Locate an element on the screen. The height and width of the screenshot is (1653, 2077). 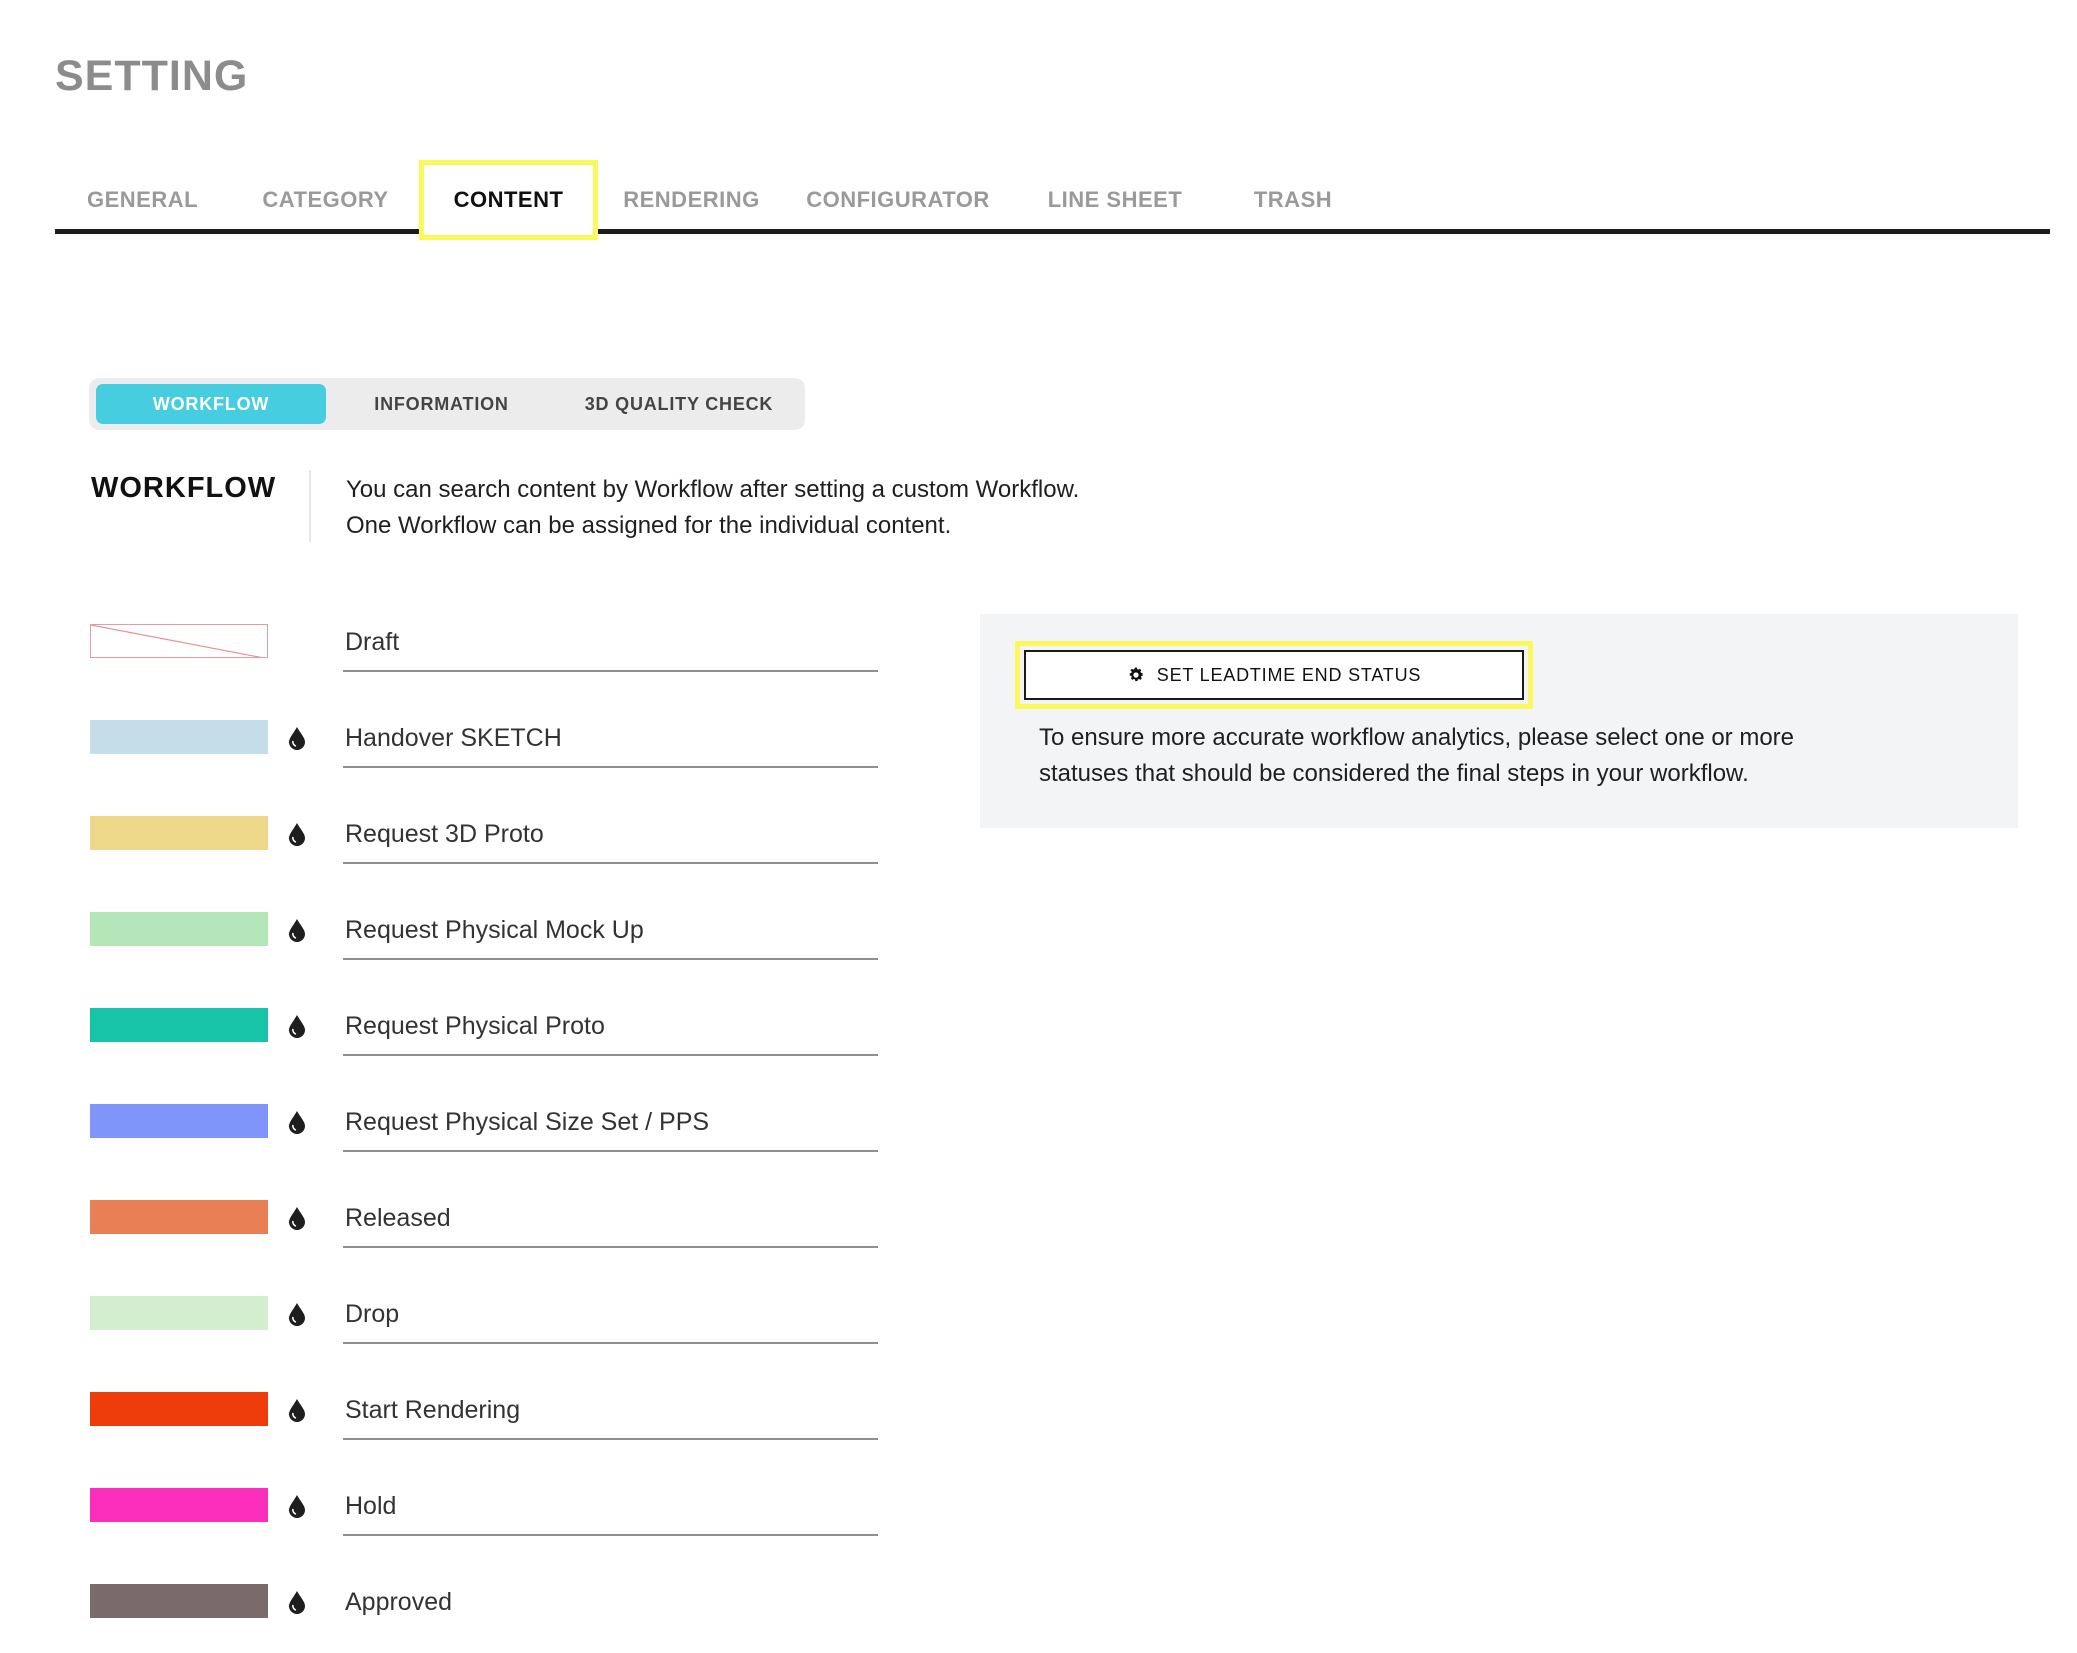
status-row: Hold is located at coordinates (485, 1509).